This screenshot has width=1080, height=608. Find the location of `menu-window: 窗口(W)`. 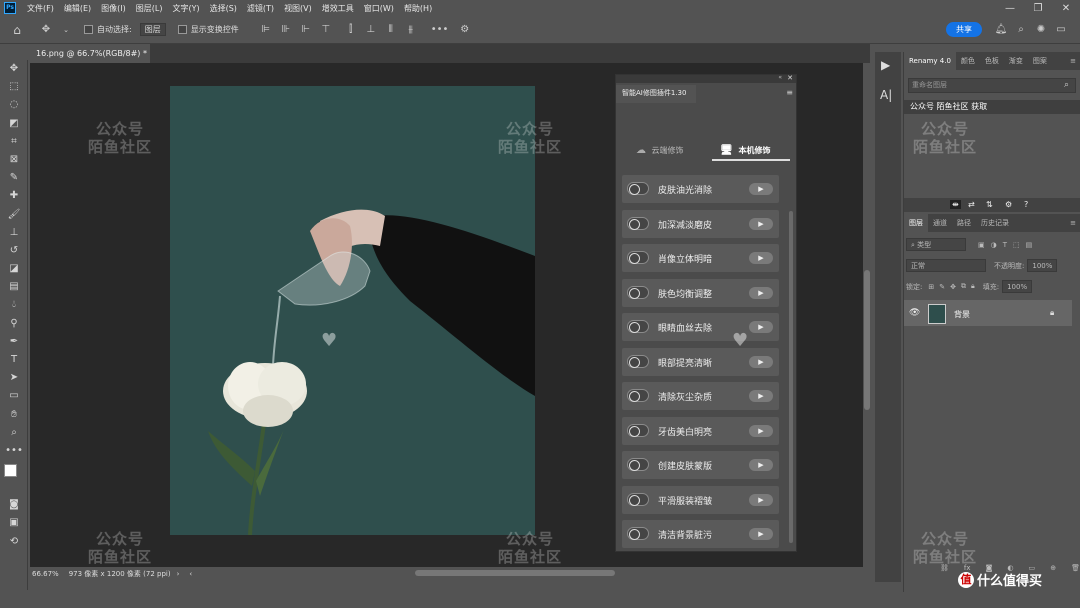

menu-window: 窗口(W) is located at coordinates (379, 8).